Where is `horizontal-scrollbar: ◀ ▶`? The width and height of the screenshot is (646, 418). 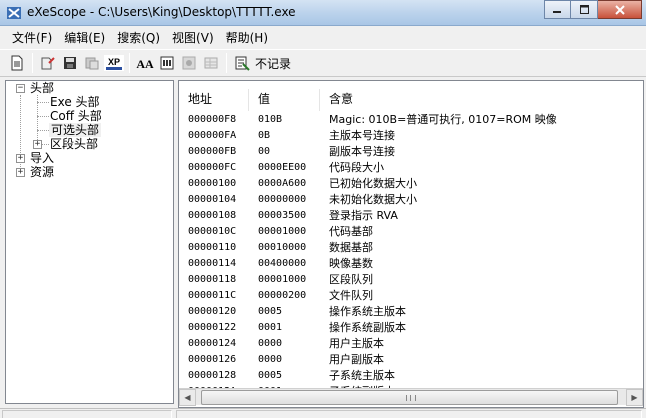
horizontal-scrollbar: ◀ ▶ is located at coordinates (411, 397).